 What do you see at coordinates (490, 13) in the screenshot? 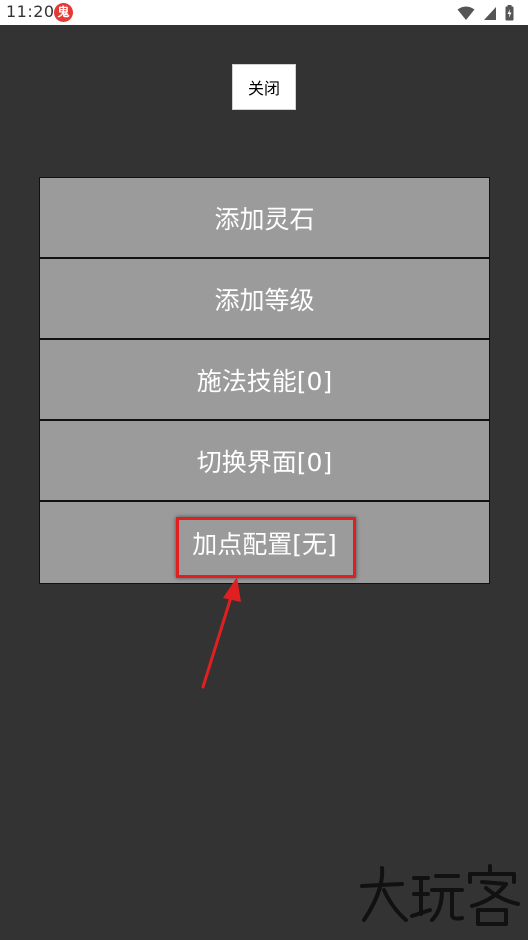
I see `cellular-signal-icon` at bounding box center [490, 13].